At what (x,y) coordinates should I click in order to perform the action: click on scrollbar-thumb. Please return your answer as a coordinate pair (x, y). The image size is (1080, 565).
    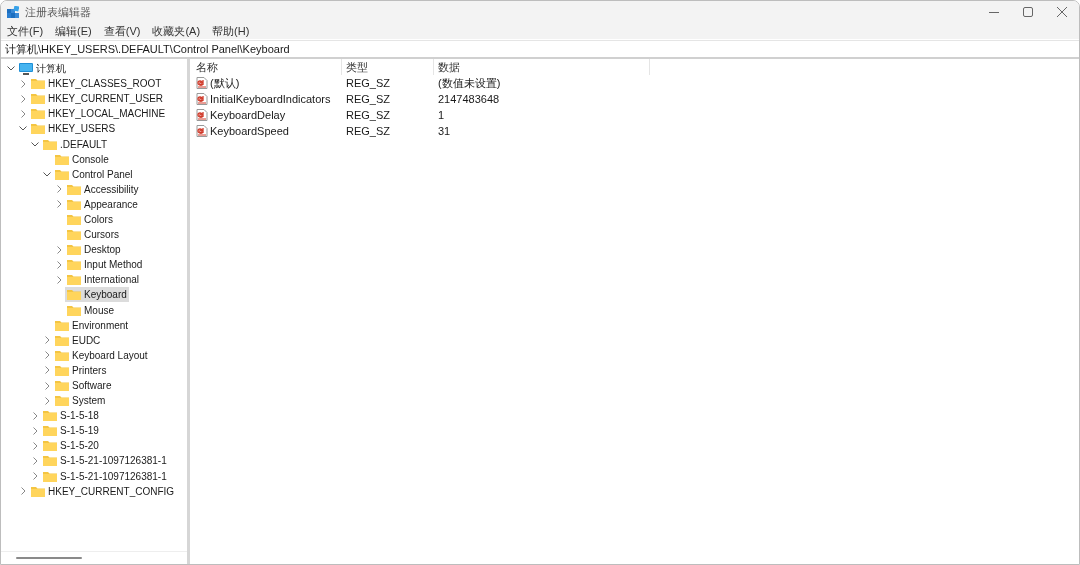
    Looking at the image, I should click on (49, 558).